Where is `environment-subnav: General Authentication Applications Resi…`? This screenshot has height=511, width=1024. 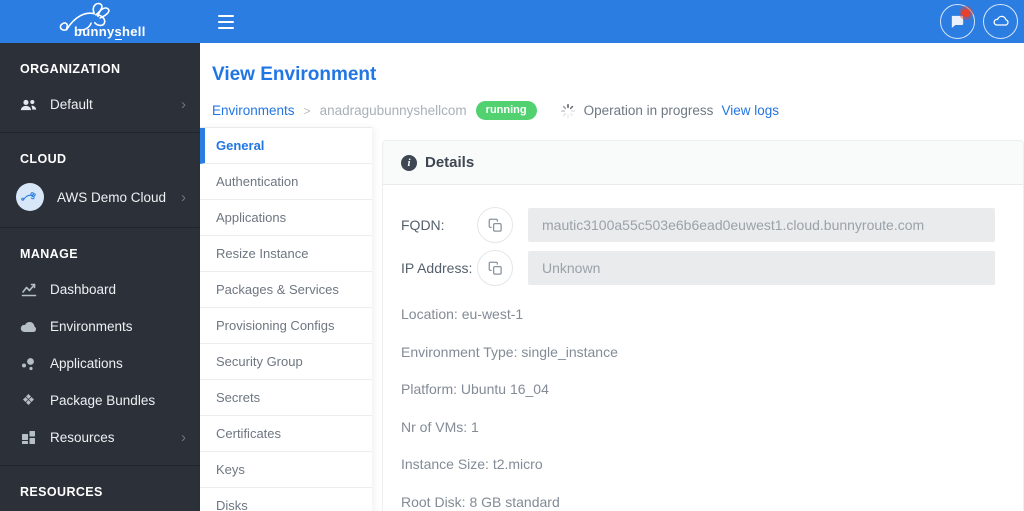
environment-subnav: General Authentication Applications Resi… is located at coordinates (286, 319).